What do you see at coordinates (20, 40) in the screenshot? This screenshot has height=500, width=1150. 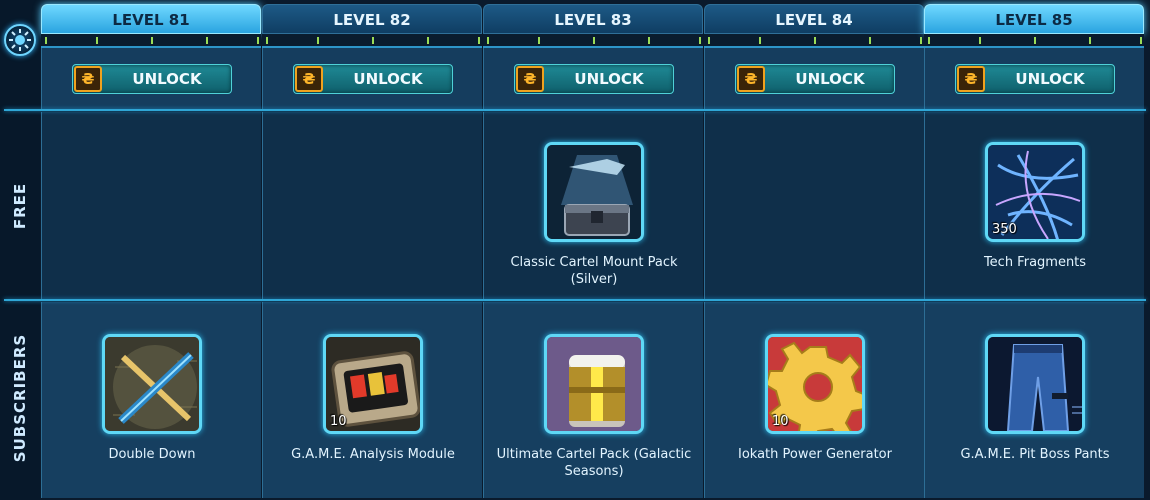 I see `galactic-seasons-icon` at bounding box center [20, 40].